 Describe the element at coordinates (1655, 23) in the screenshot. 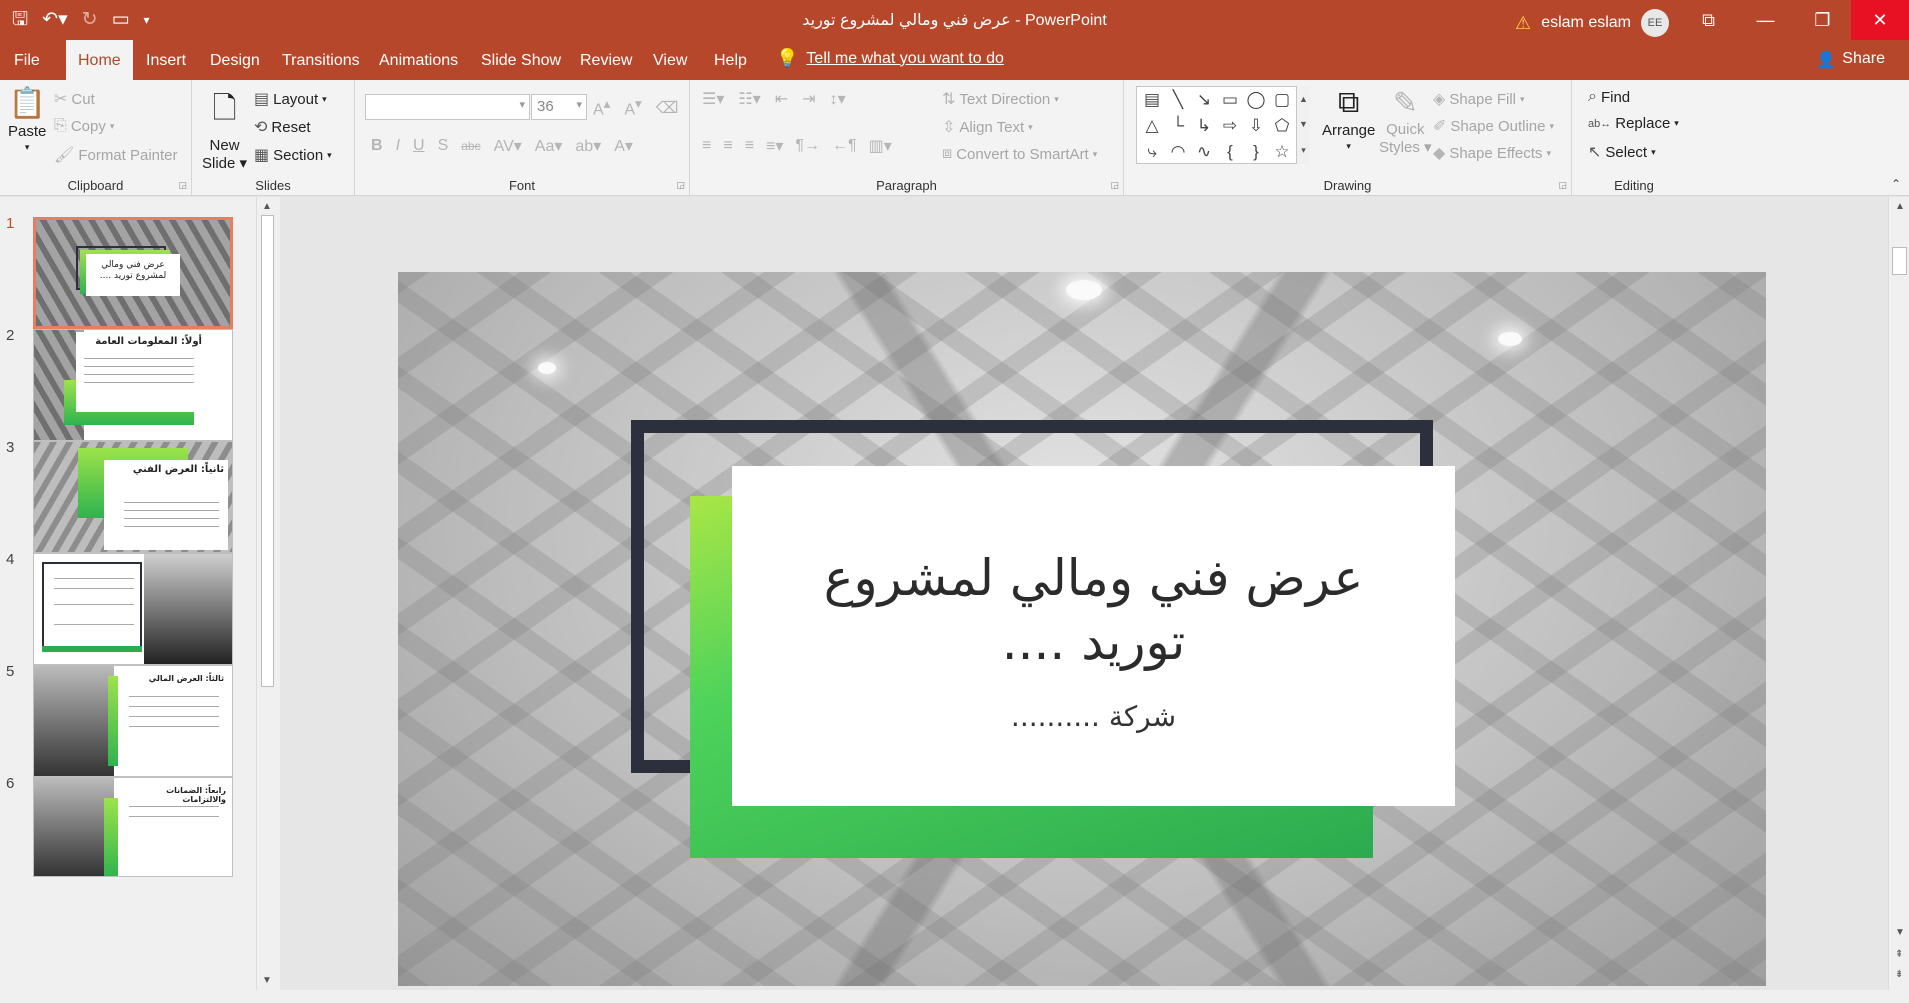

I see `avatar: EE` at that location.